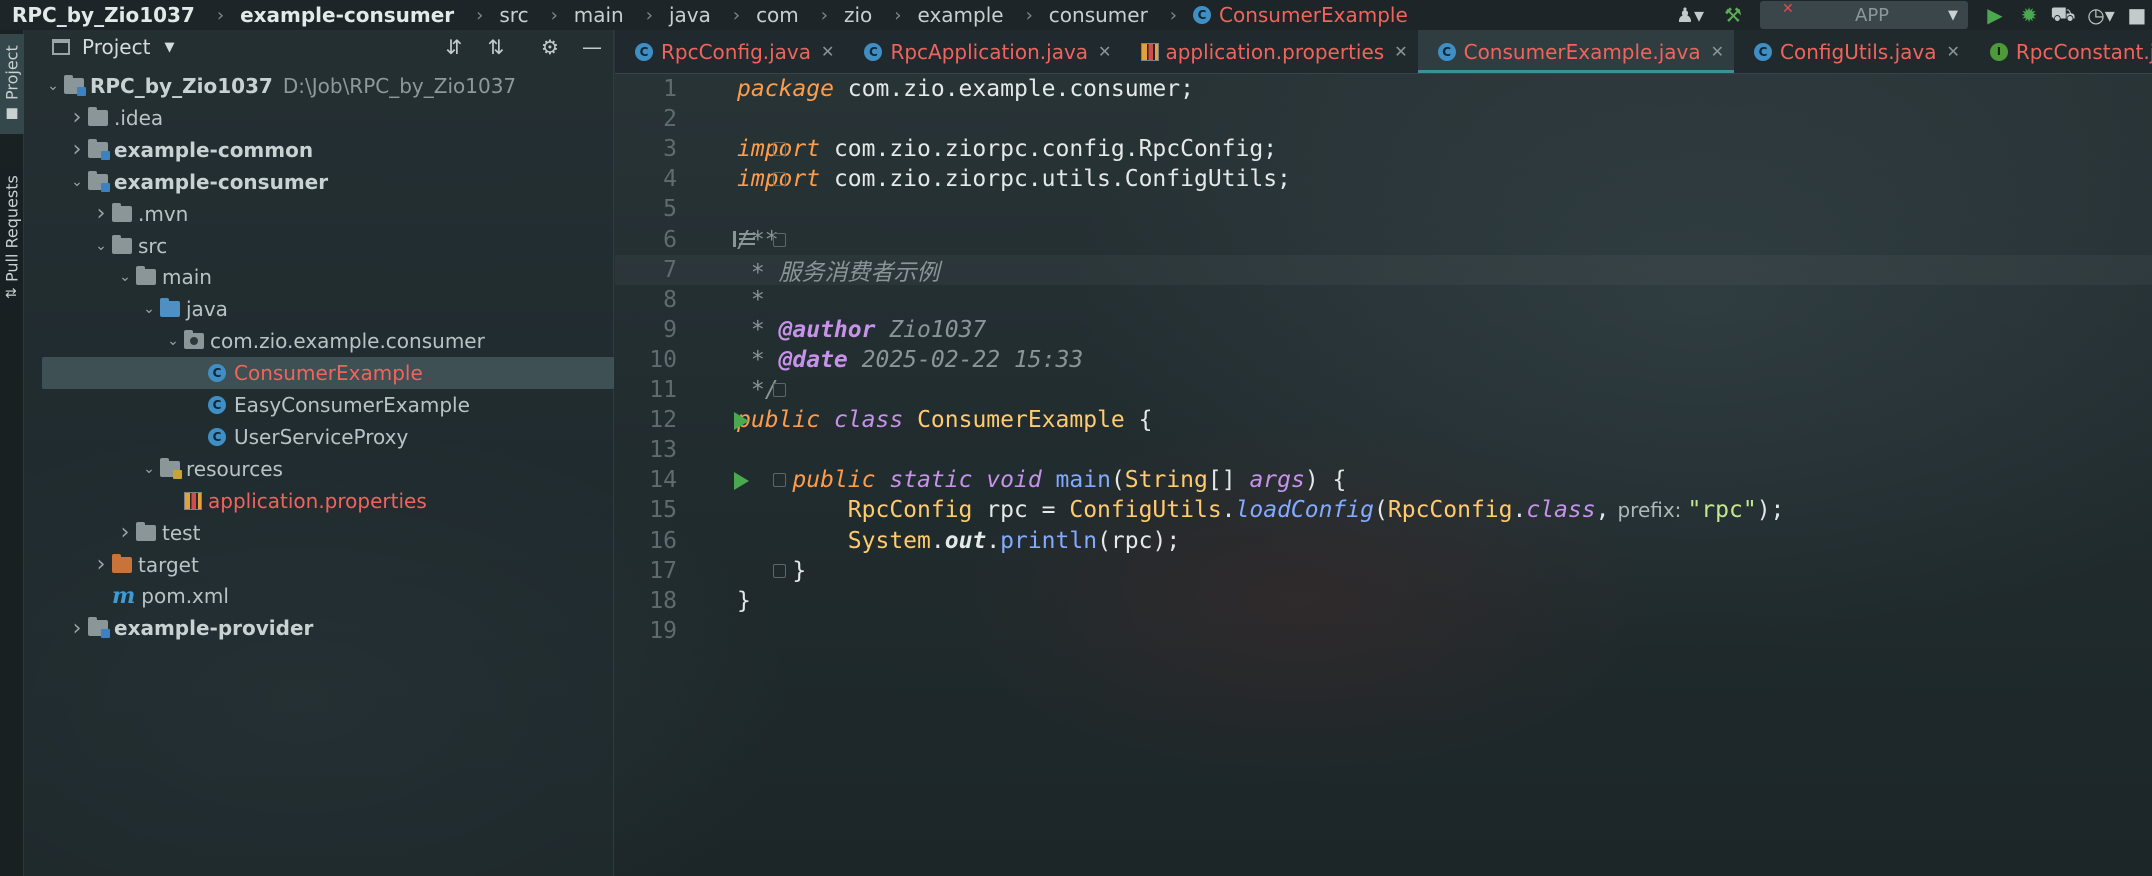 The height and width of the screenshot is (876, 2152). I want to click on tab-configutils-java: C ConfigUtils.java ✕, so click(1852, 51).